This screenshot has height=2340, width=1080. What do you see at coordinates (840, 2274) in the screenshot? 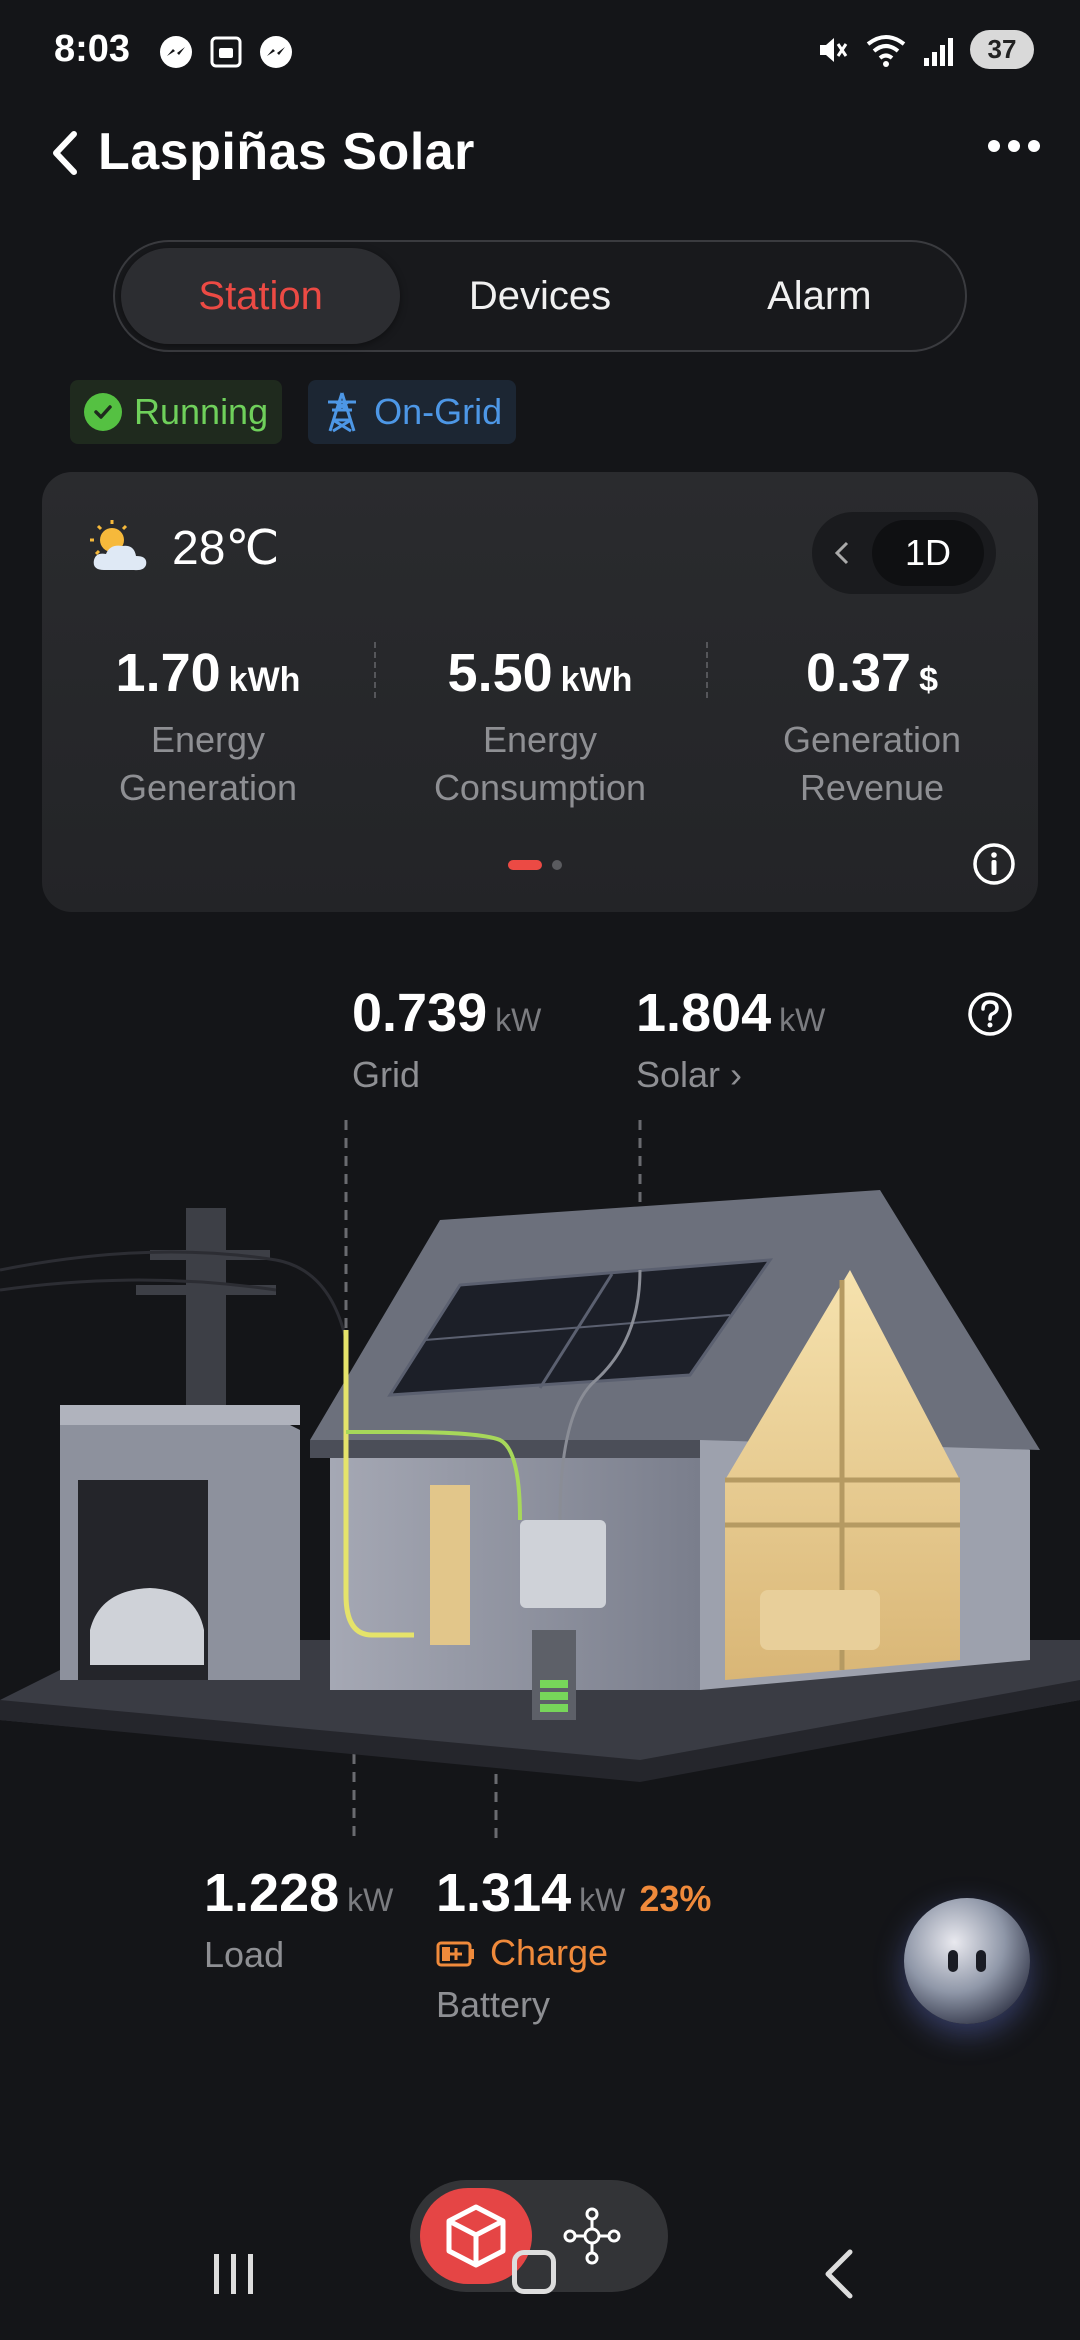
I see `back-nav-icon` at bounding box center [840, 2274].